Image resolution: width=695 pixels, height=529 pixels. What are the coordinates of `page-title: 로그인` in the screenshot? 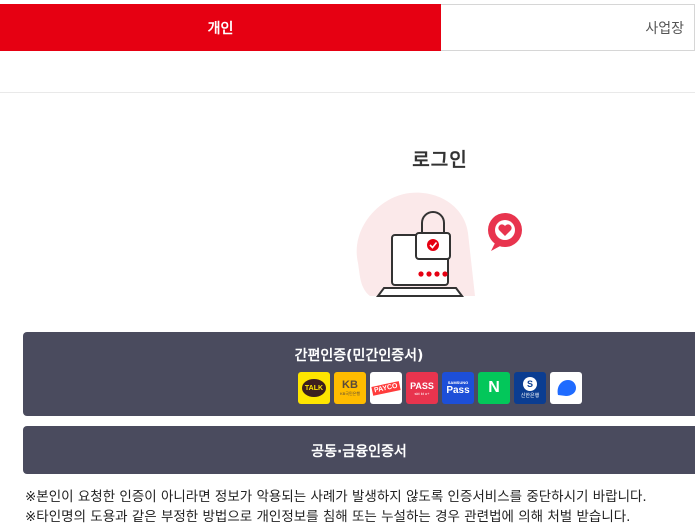 It's located at (440, 160).